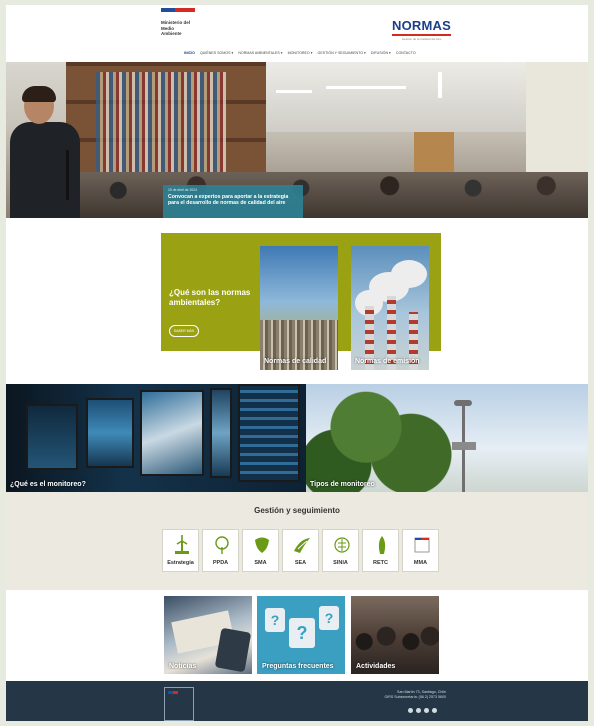  Describe the element at coordinates (189, 53) in the screenshot. I see `nav-item-inicio: Inicio` at that location.